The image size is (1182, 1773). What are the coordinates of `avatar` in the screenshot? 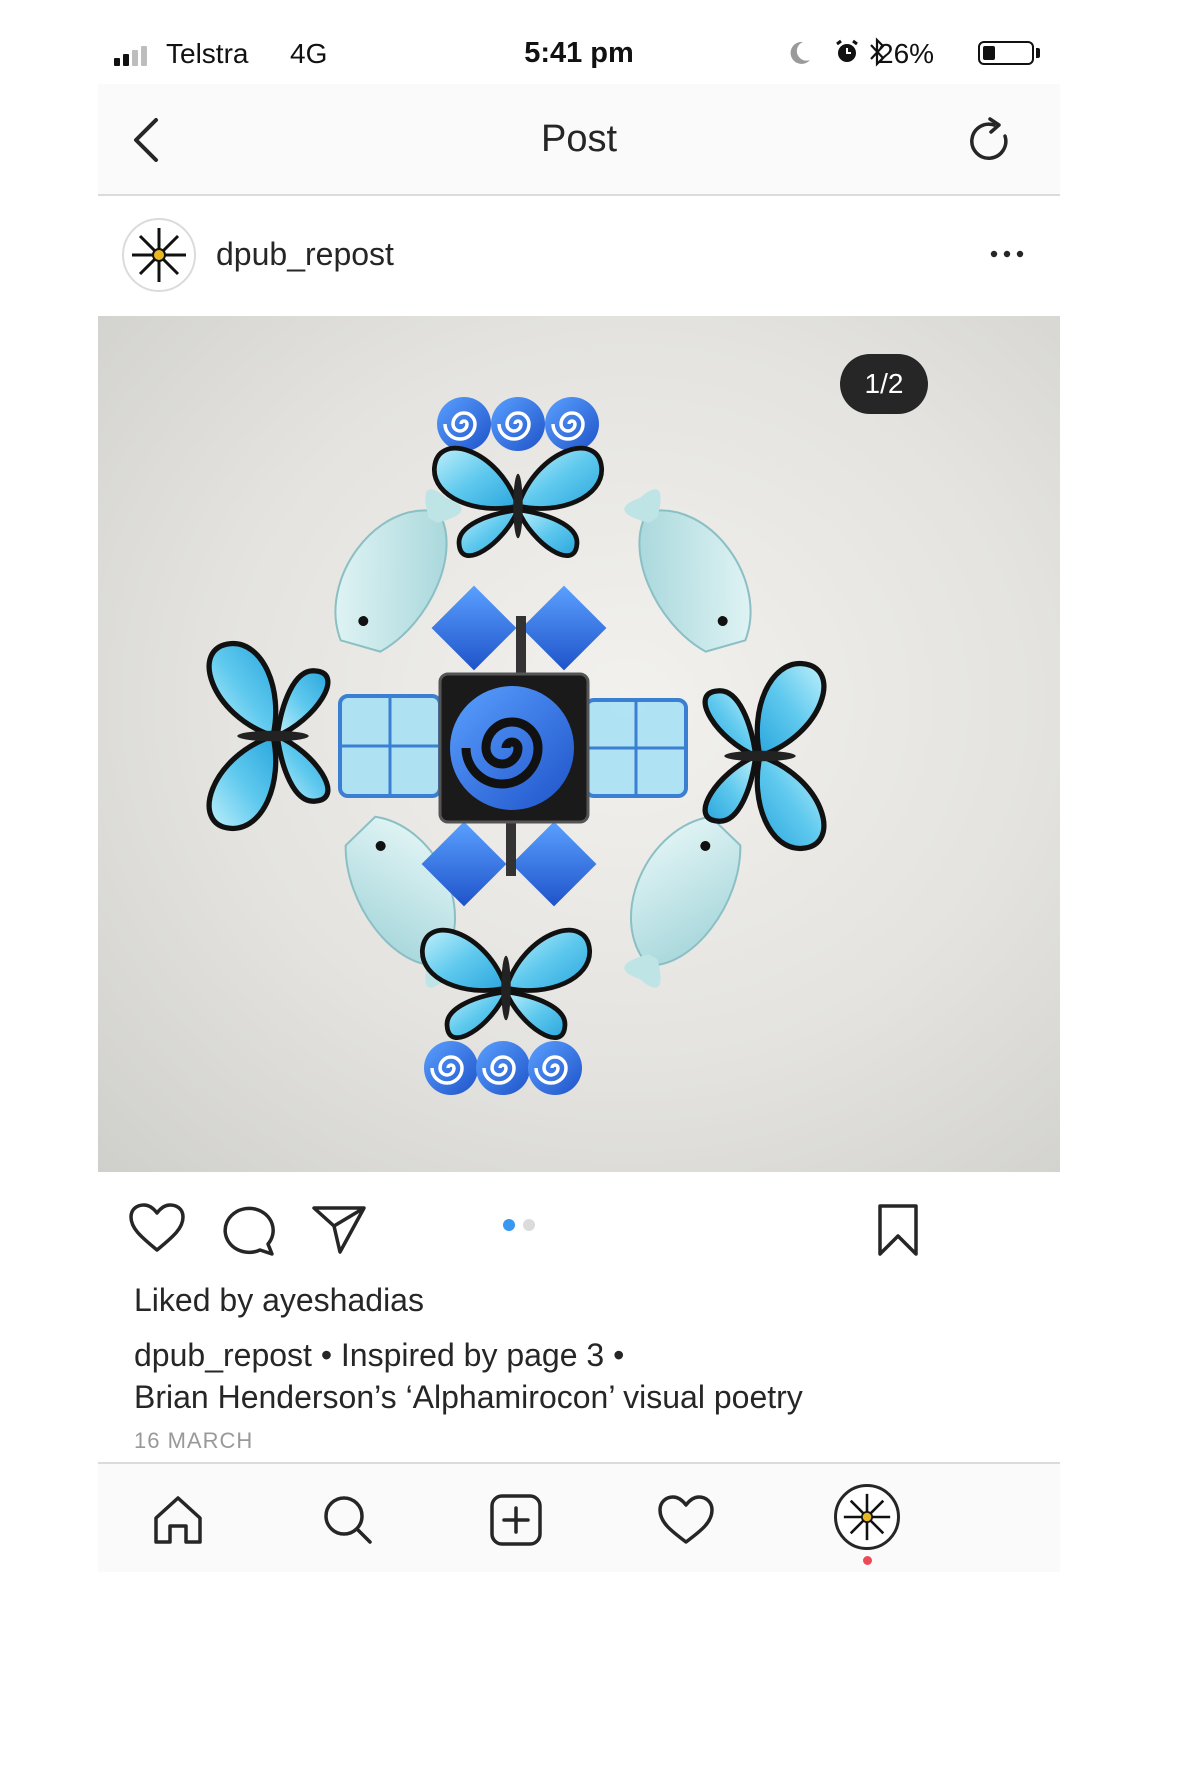 It's located at (159, 255).